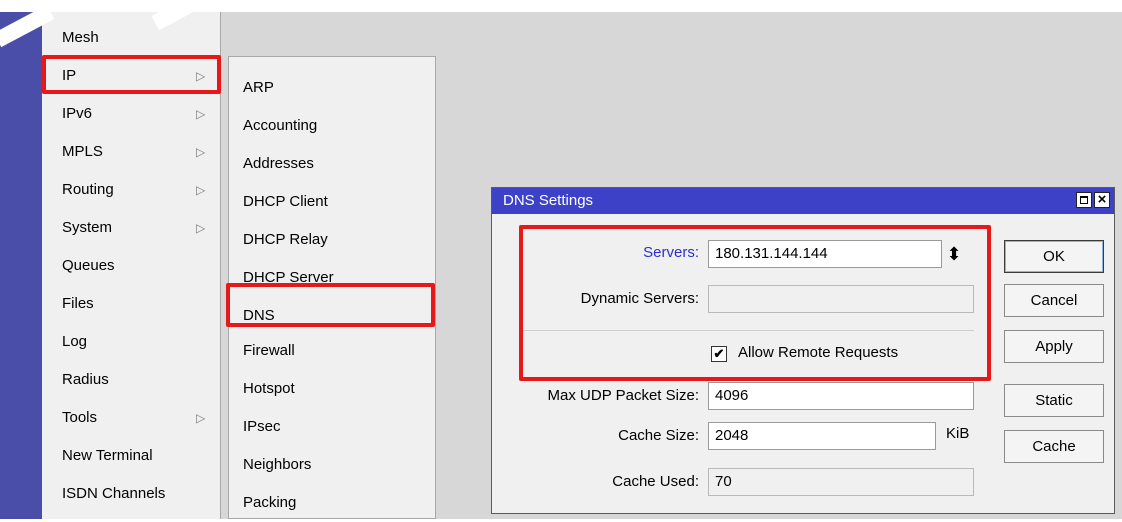 The height and width of the screenshot is (522, 1122). I want to click on highlight-box-ip, so click(131, 74).